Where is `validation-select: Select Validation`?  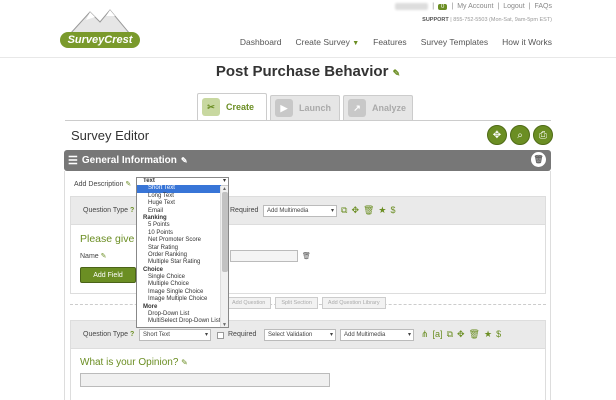 validation-select: Select Validation is located at coordinates (300, 335).